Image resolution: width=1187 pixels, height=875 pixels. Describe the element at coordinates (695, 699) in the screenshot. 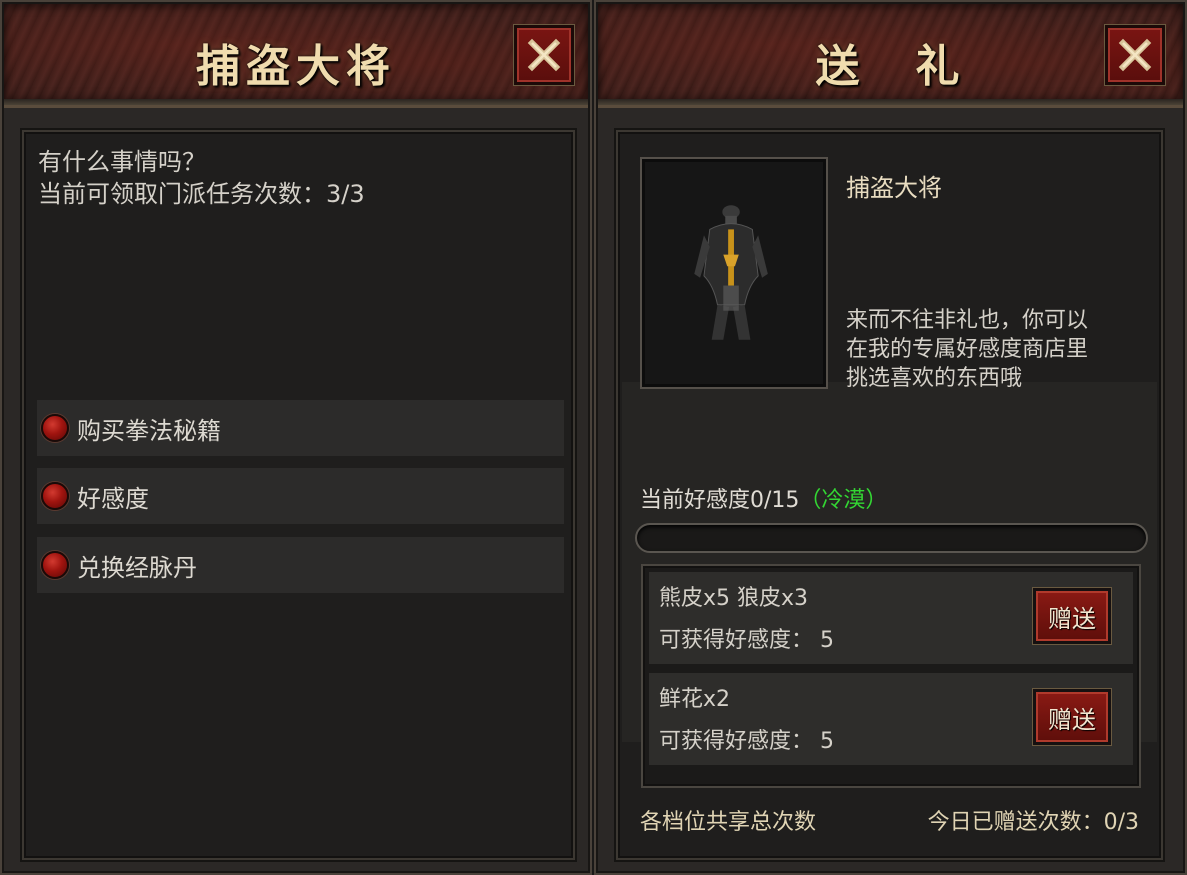

I see `gift-name: 鲜花x2` at that location.